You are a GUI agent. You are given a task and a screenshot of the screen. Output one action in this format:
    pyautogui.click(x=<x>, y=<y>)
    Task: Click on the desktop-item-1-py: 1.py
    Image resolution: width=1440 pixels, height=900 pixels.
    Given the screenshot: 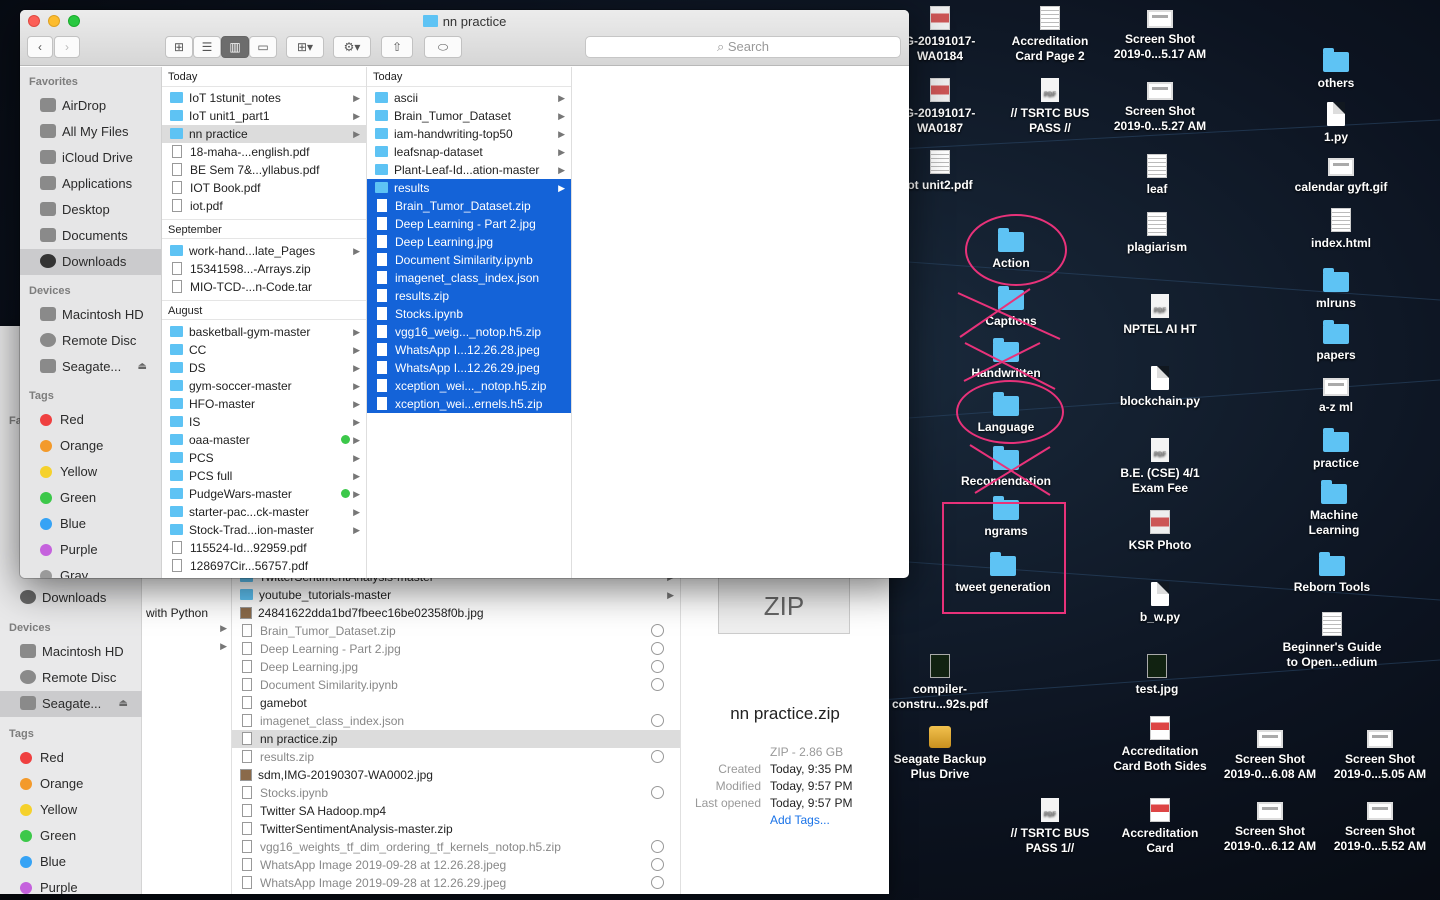 What is the action you would take?
    pyautogui.click(x=1336, y=123)
    